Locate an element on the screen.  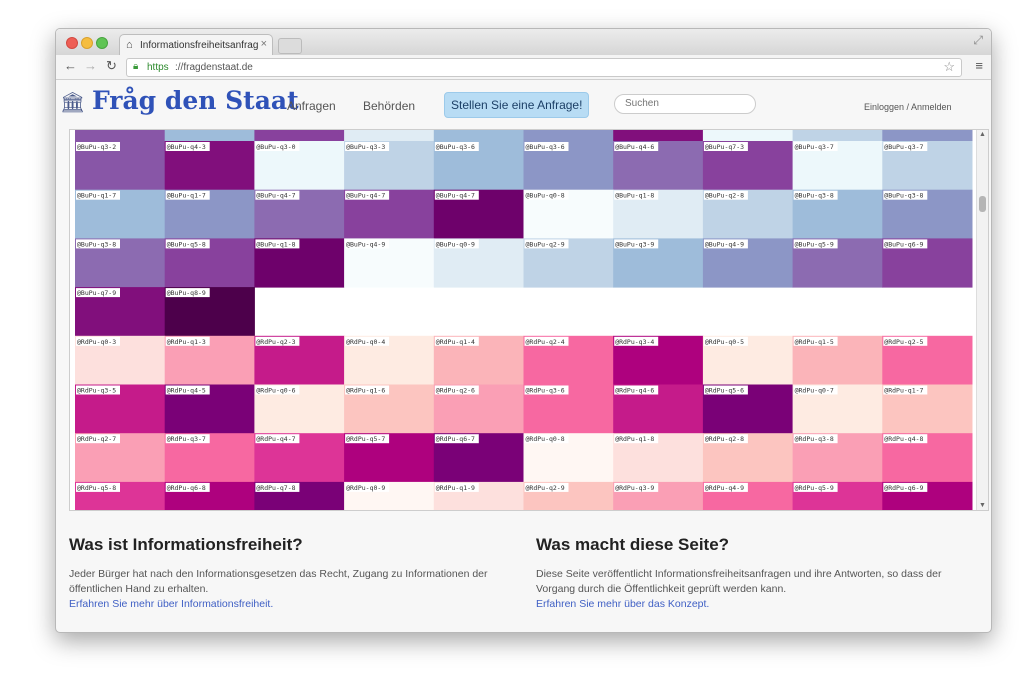
swatch-label: @RdPu-q0-7 is located at coordinates (814, 391).